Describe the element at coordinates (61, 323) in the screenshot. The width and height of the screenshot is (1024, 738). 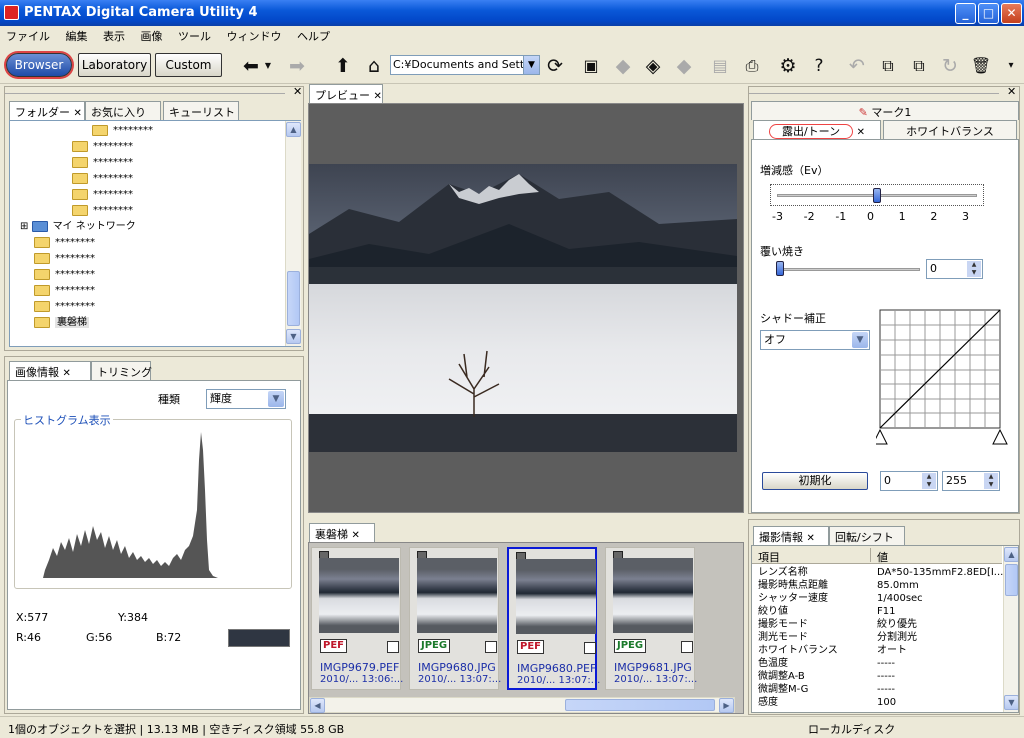
I see `tree-item: 裏磐梯` at that location.